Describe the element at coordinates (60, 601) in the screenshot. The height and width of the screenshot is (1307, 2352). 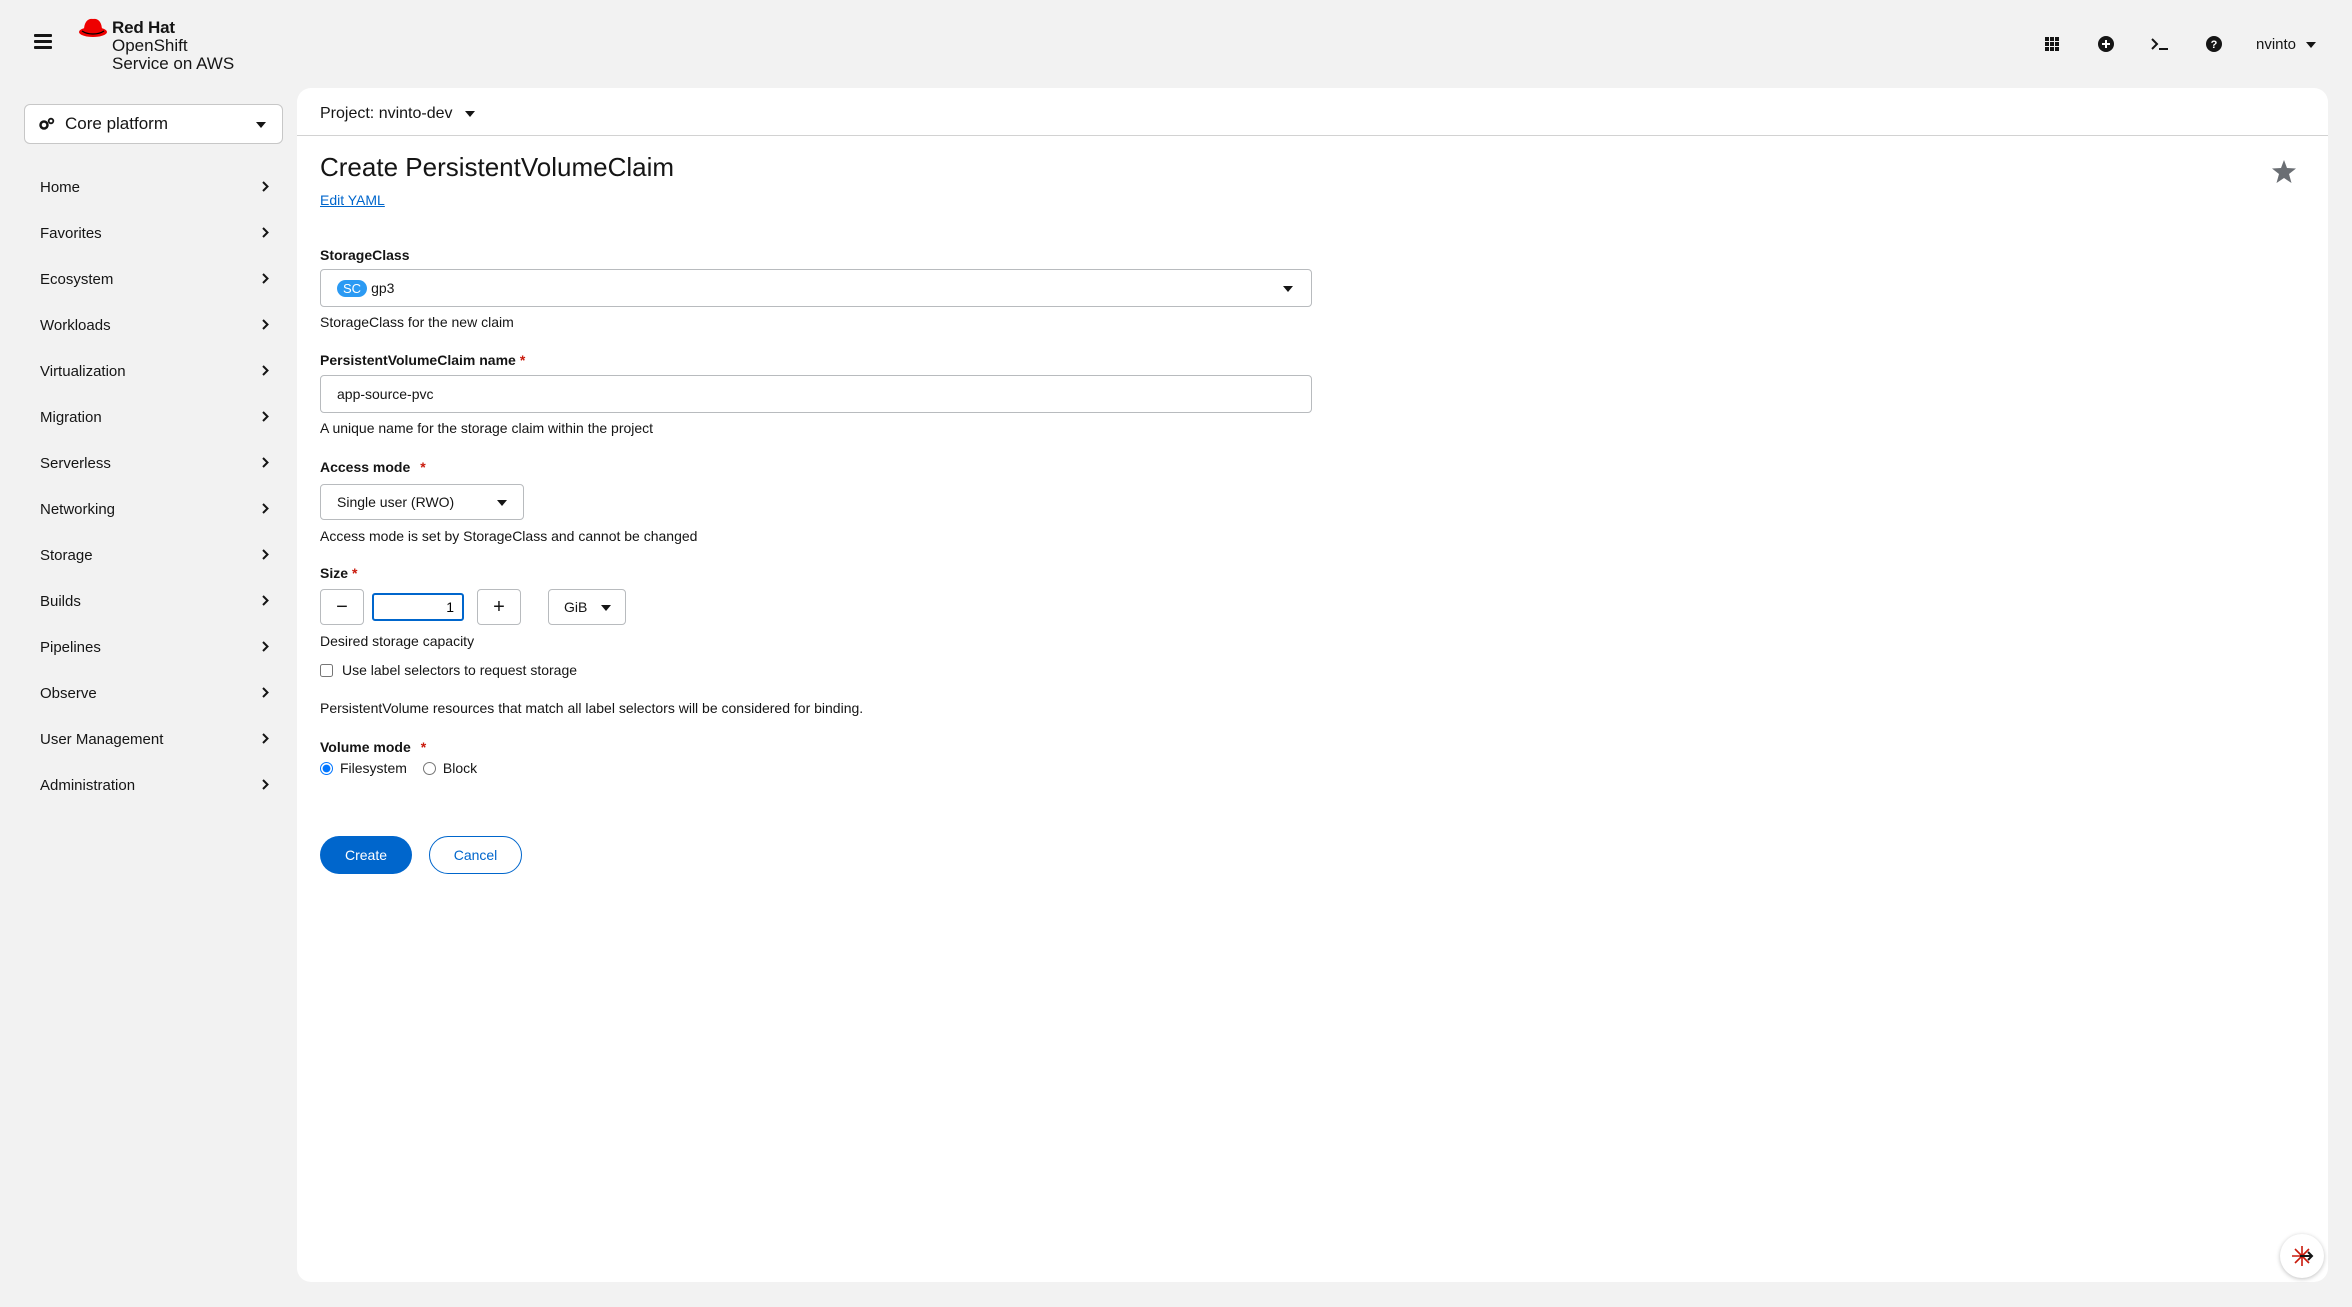
I see `nav-item-label: Builds` at that location.